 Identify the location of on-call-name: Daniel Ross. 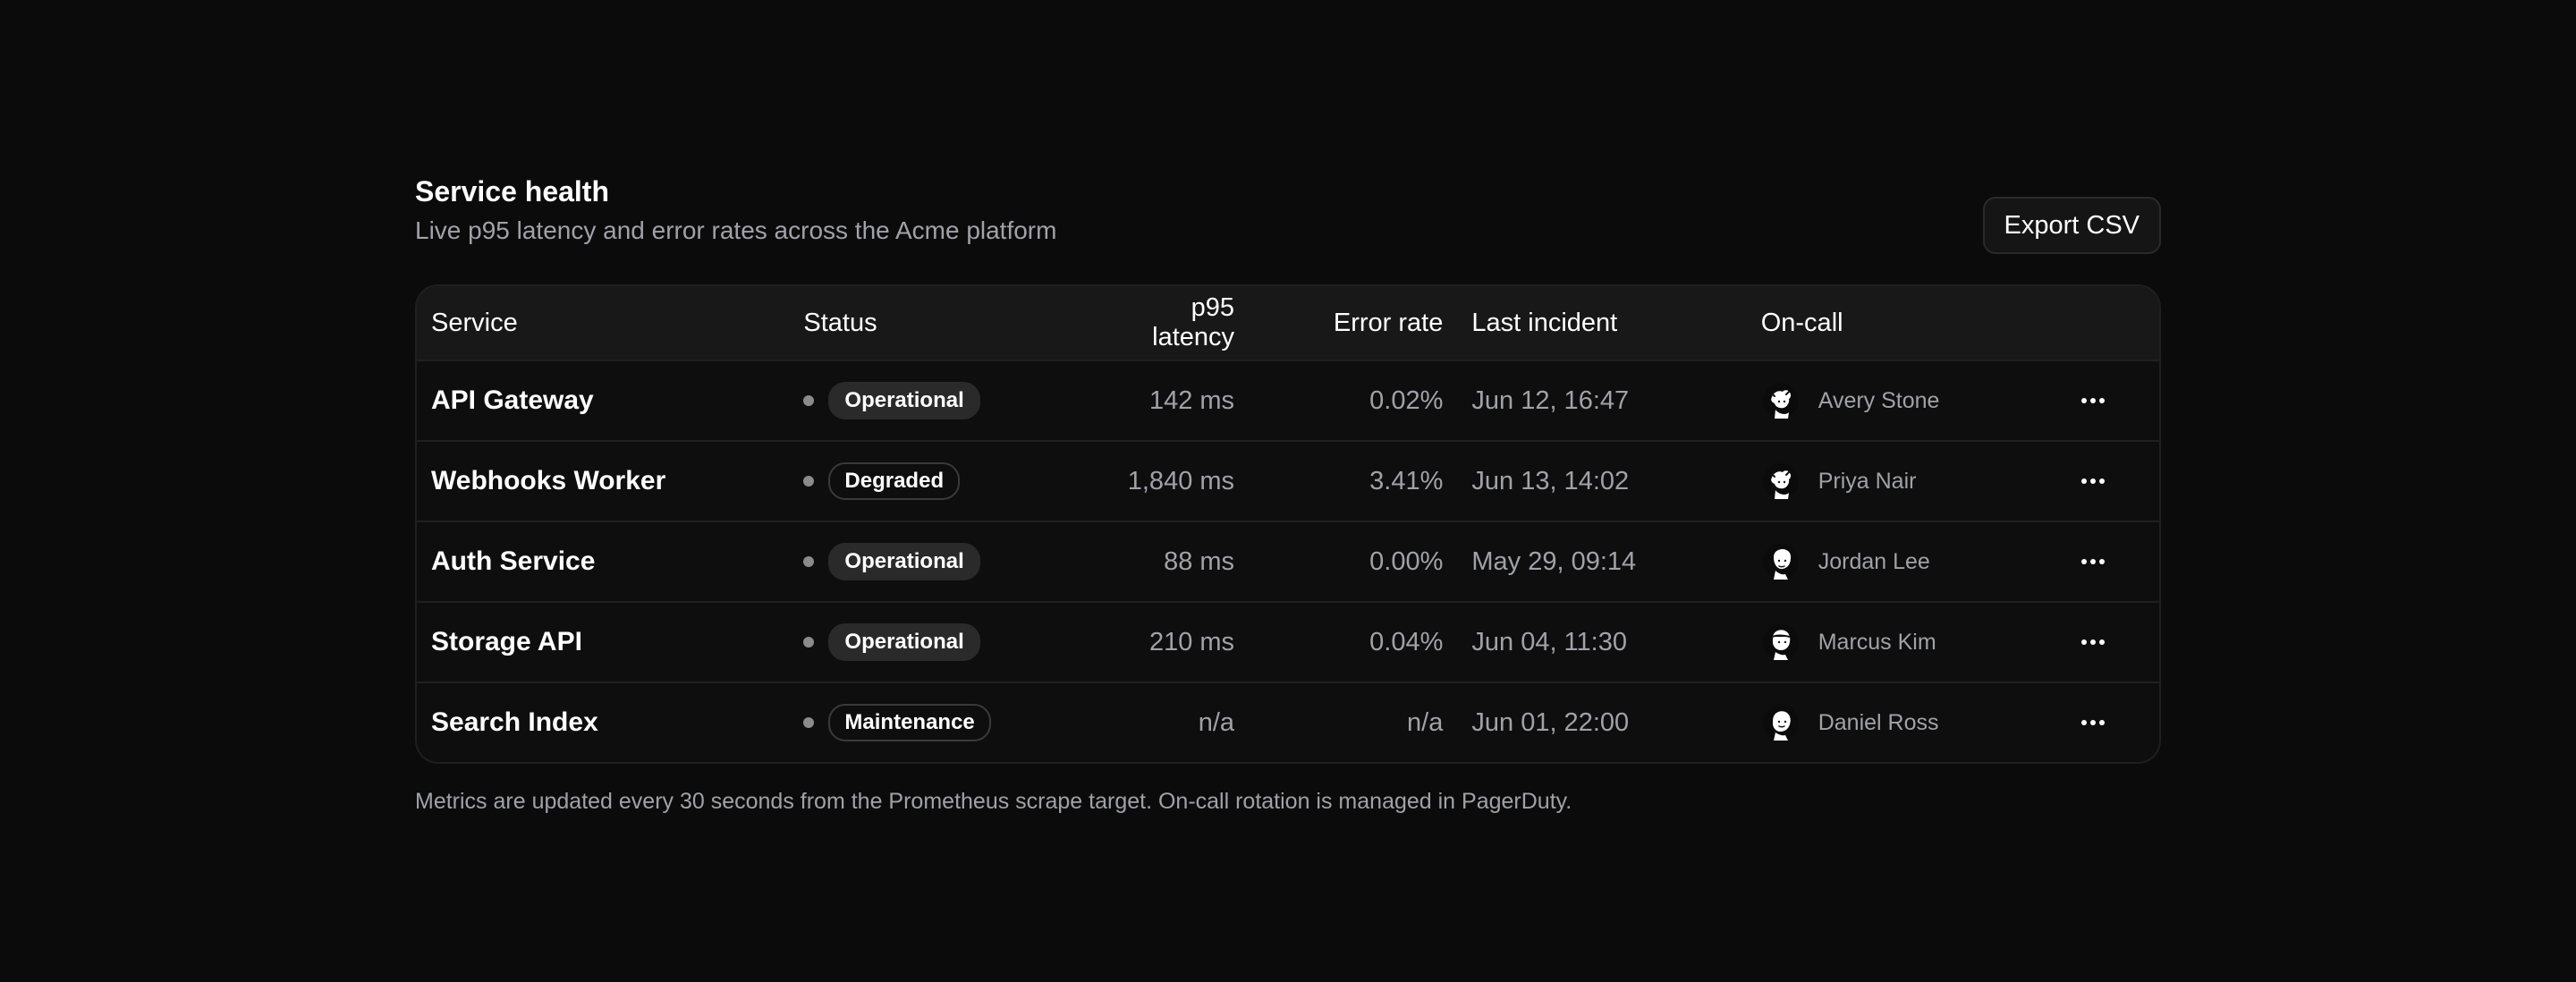
(1878, 722).